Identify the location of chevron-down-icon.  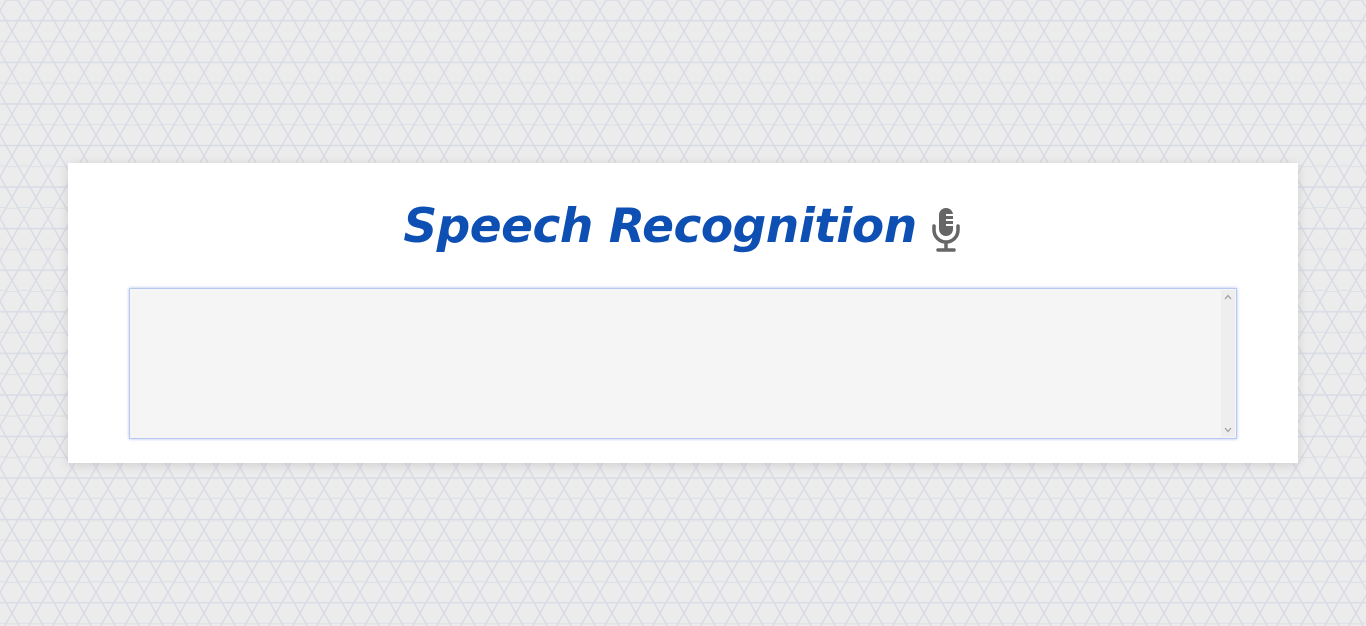
(1228, 430).